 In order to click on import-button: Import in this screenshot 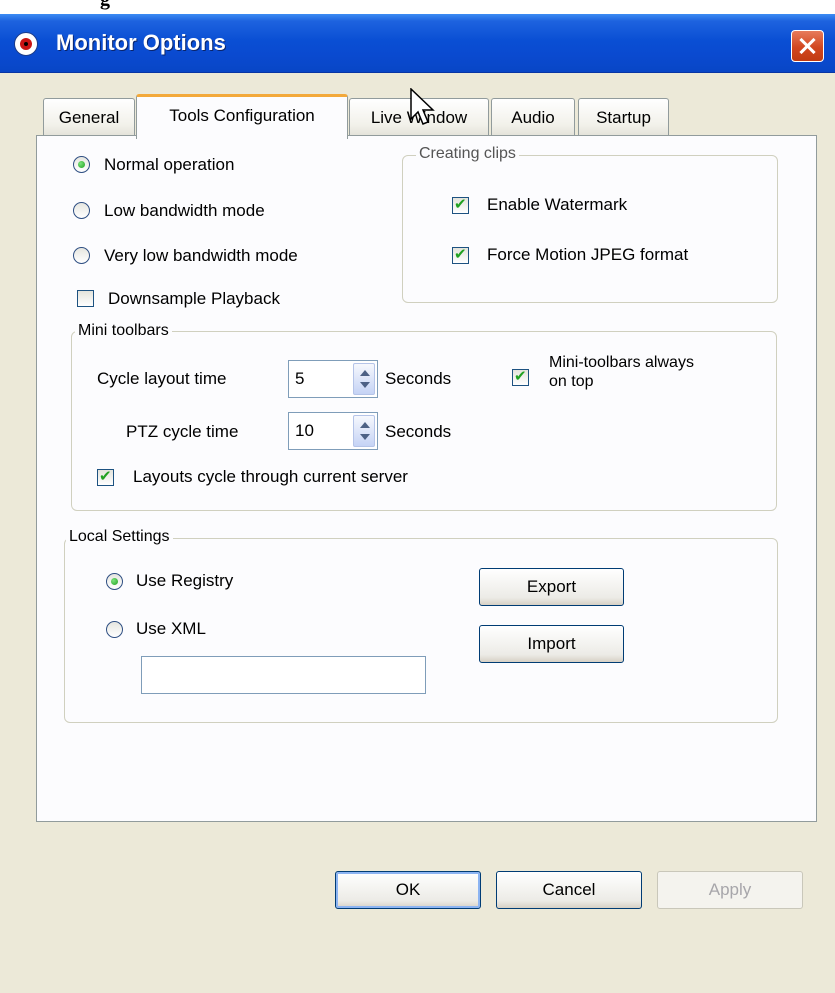, I will do `click(551, 644)`.